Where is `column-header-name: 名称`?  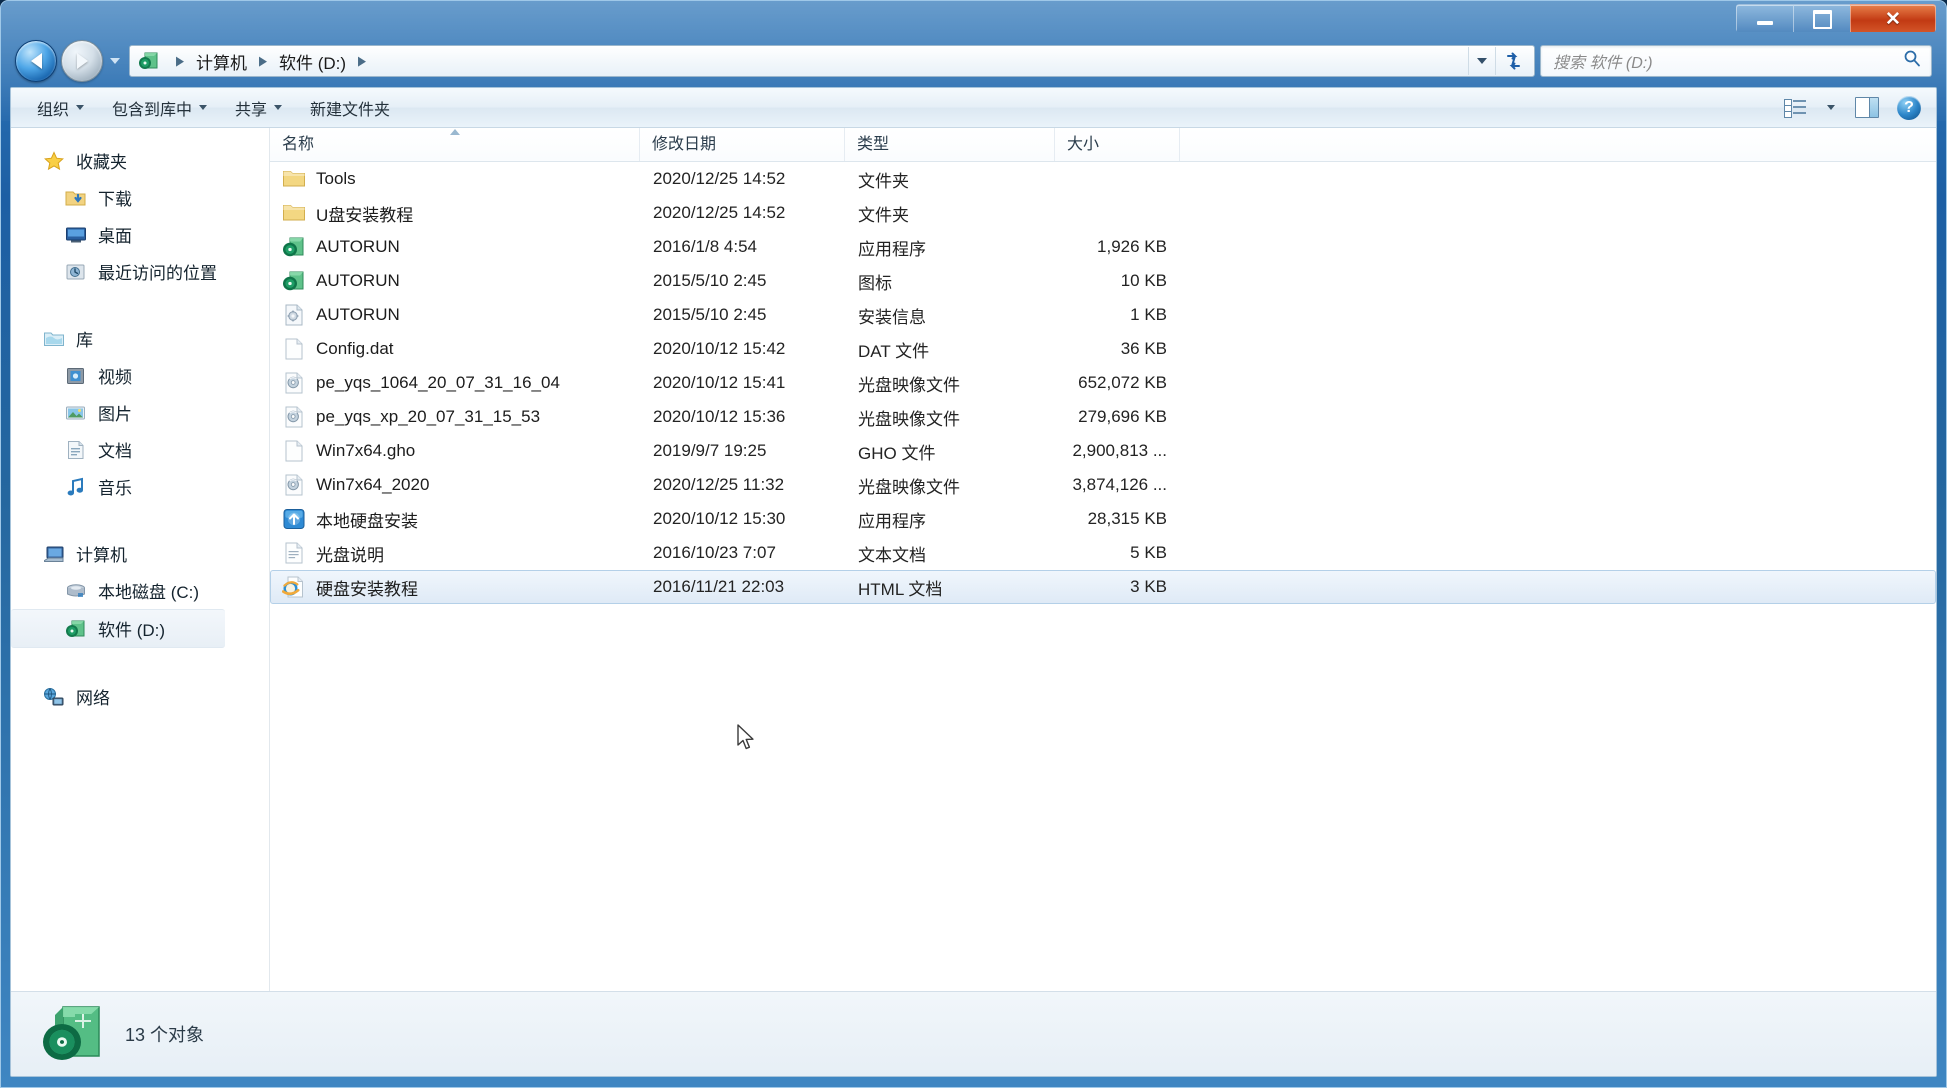 column-header-name: 名称 is located at coordinates (455, 144).